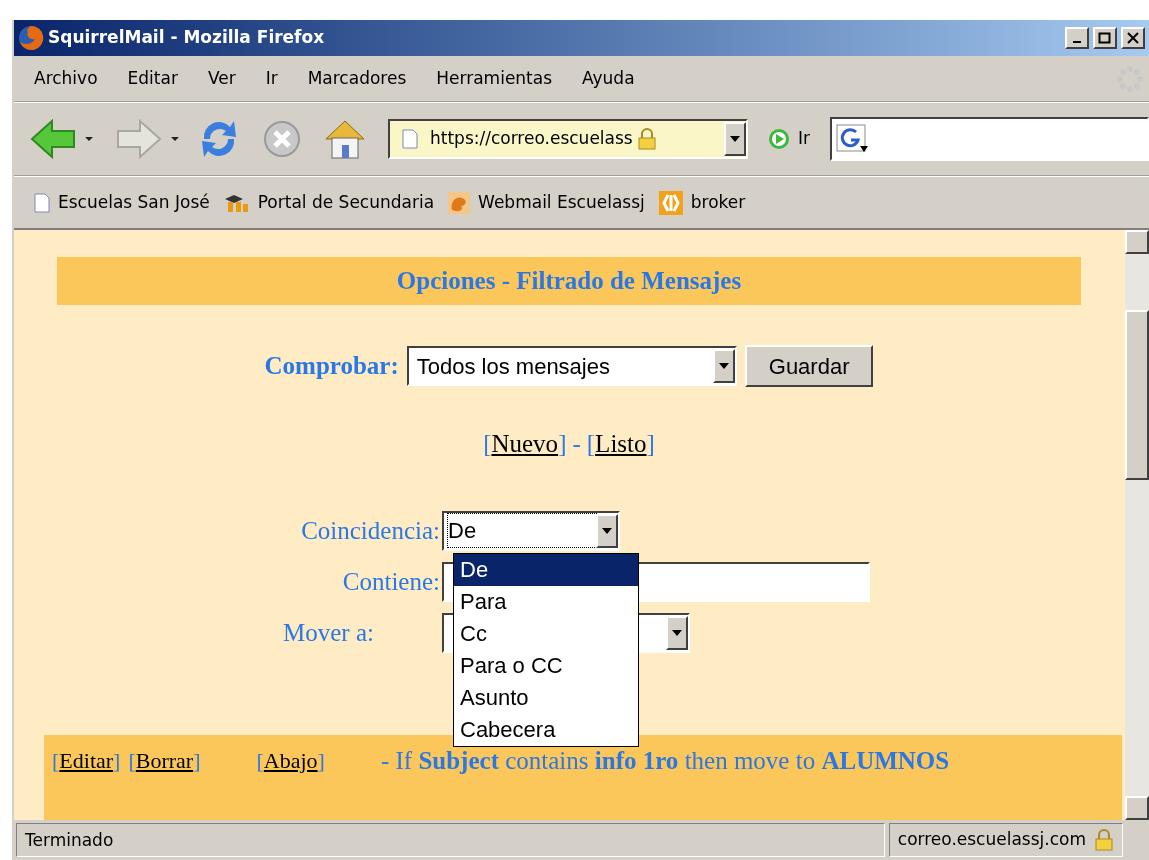 The image size is (1149, 860). What do you see at coordinates (459, 202) in the screenshot?
I see `squirrel-icon` at bounding box center [459, 202].